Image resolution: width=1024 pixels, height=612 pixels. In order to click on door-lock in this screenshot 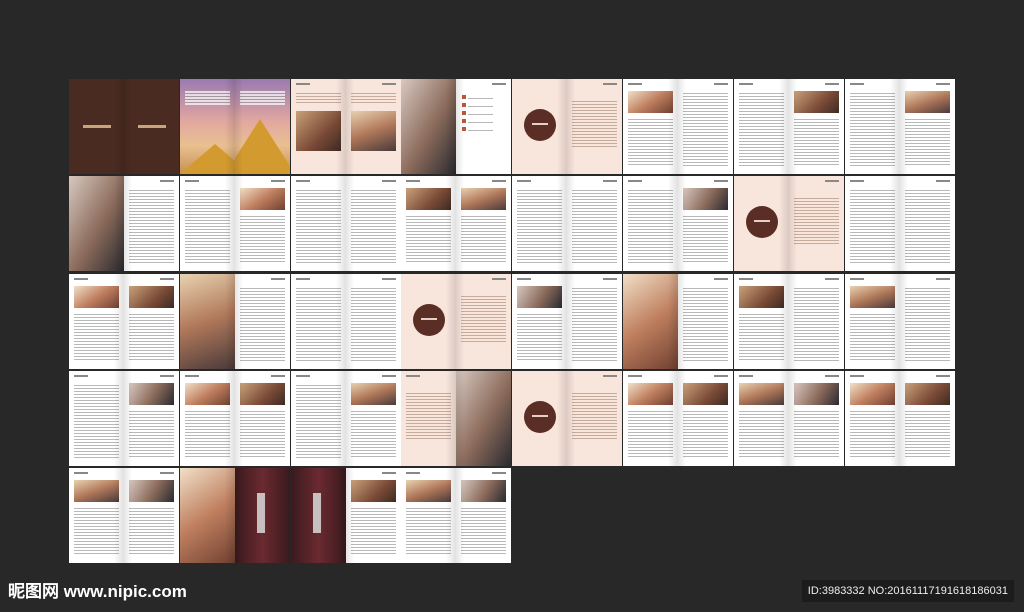, I will do `click(260, 513)`.